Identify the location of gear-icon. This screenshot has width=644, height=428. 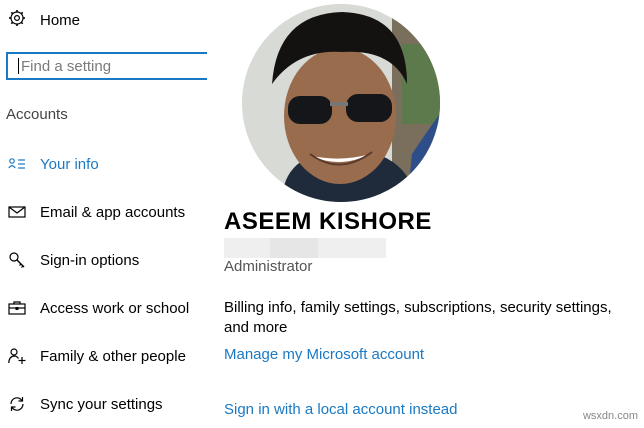
(17, 20).